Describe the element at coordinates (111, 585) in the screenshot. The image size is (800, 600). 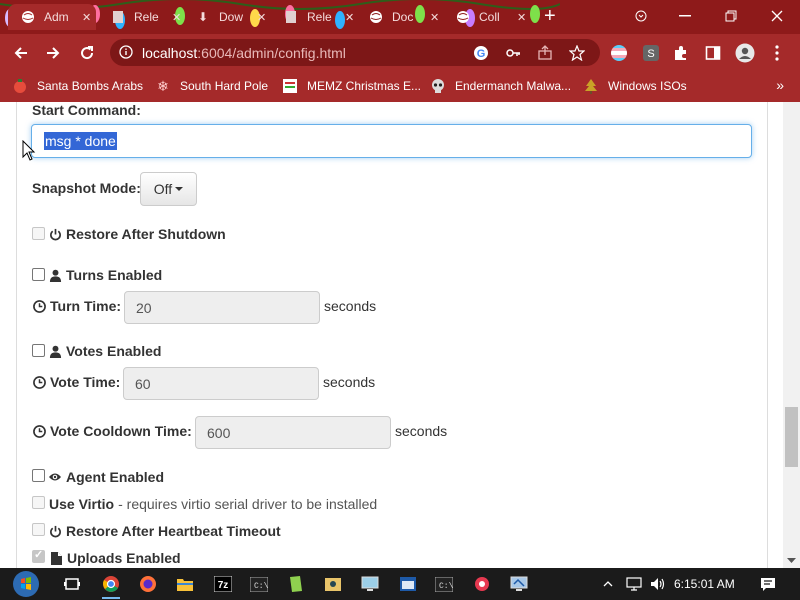
I see `chrome-taskbar-icon` at that location.